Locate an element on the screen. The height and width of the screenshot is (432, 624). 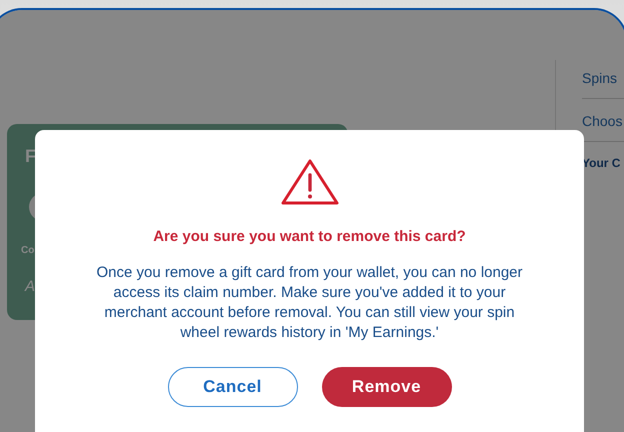
remove-button: Remove is located at coordinates (387, 387).